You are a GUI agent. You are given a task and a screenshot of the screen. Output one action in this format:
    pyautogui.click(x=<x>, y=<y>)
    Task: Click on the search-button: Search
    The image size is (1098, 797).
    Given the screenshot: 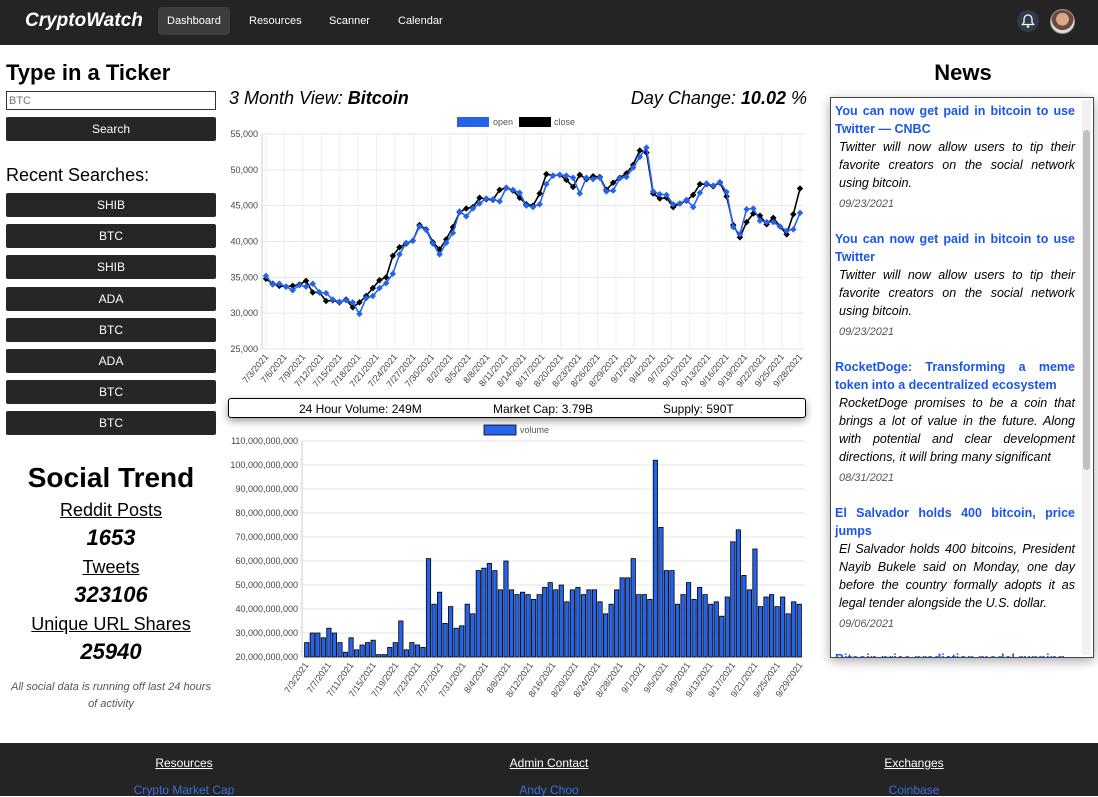 What is the action you would take?
    pyautogui.click(x=111, y=129)
    